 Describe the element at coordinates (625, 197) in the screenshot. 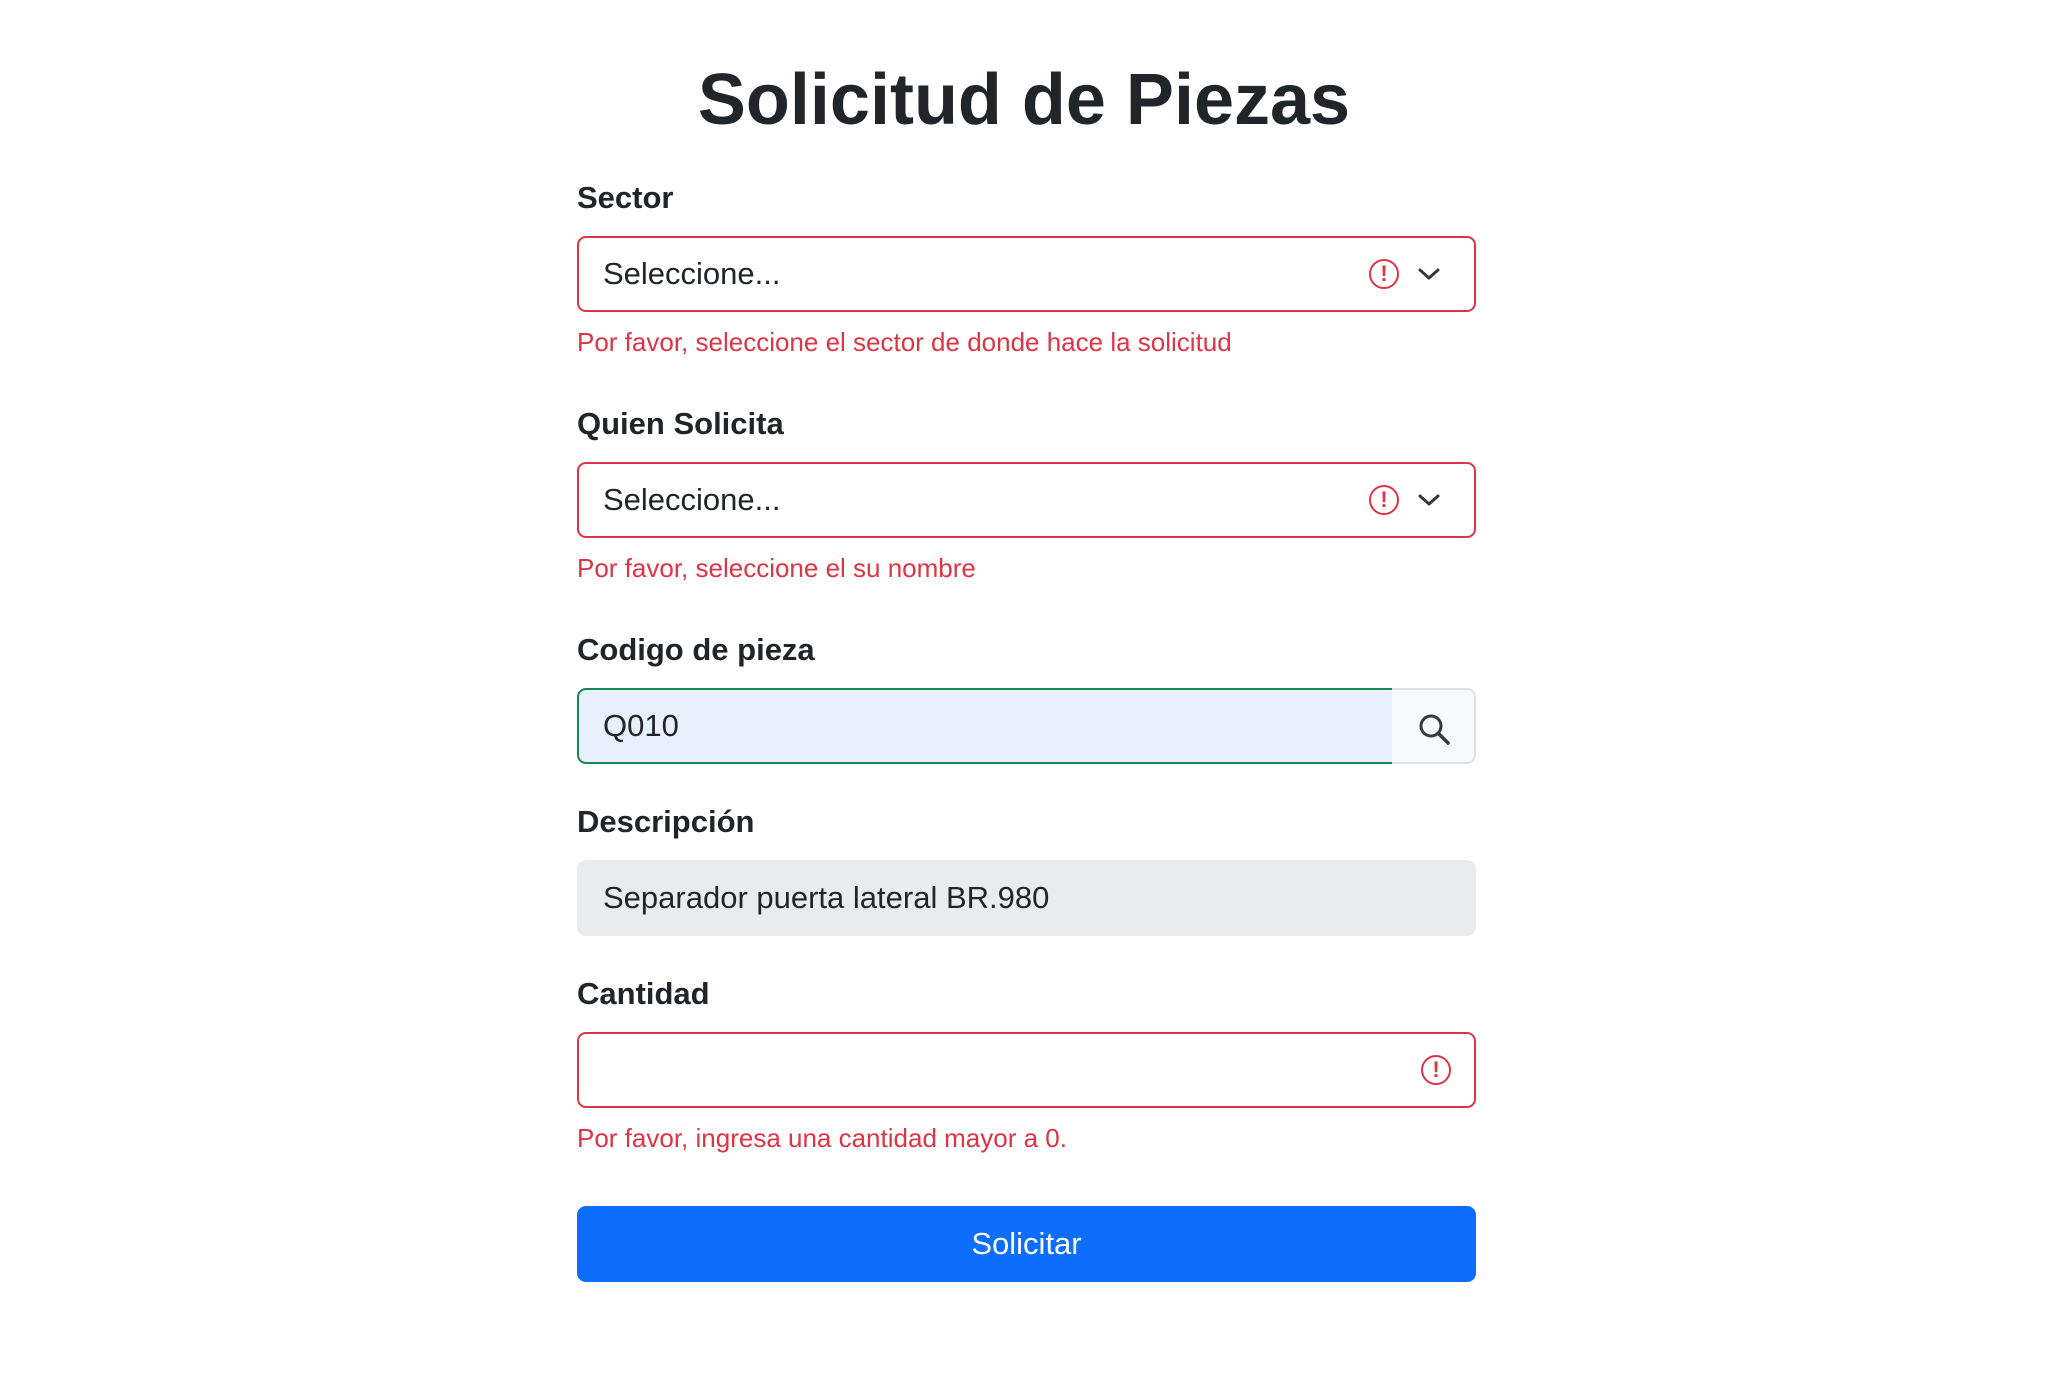

I see `sector-label: Sector` at that location.